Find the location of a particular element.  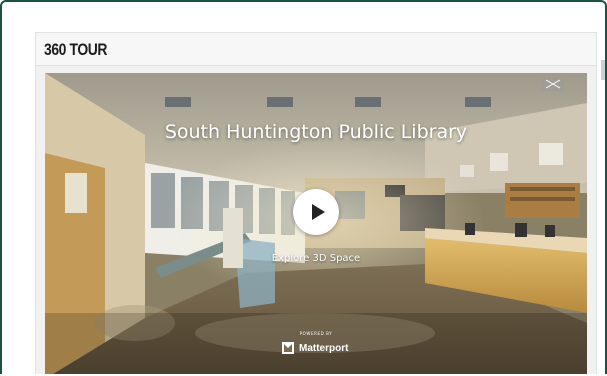

viewer-title: South Huntington Public Library is located at coordinates (316, 132).